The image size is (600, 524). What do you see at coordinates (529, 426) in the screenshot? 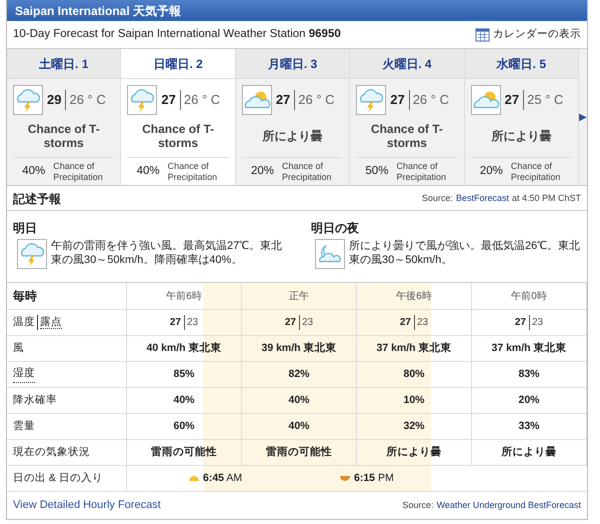
I see `table-cell-text: 33%` at bounding box center [529, 426].